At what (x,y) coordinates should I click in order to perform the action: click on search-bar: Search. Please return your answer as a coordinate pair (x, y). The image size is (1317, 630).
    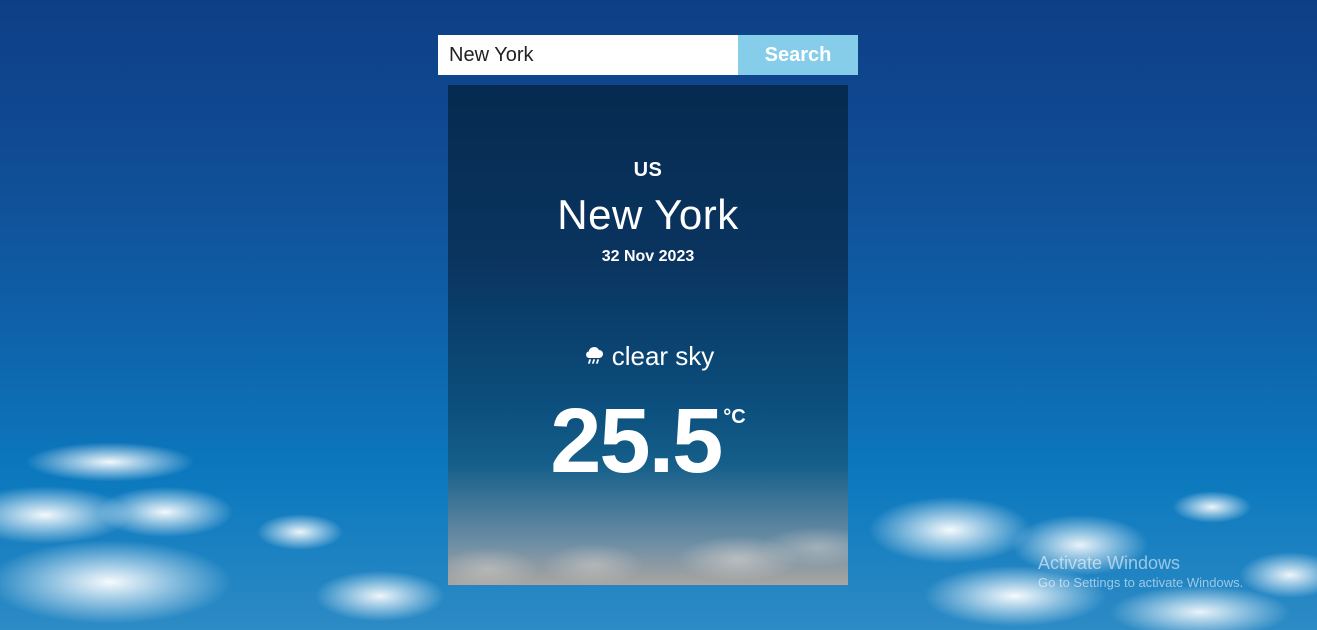
    Looking at the image, I should click on (648, 55).